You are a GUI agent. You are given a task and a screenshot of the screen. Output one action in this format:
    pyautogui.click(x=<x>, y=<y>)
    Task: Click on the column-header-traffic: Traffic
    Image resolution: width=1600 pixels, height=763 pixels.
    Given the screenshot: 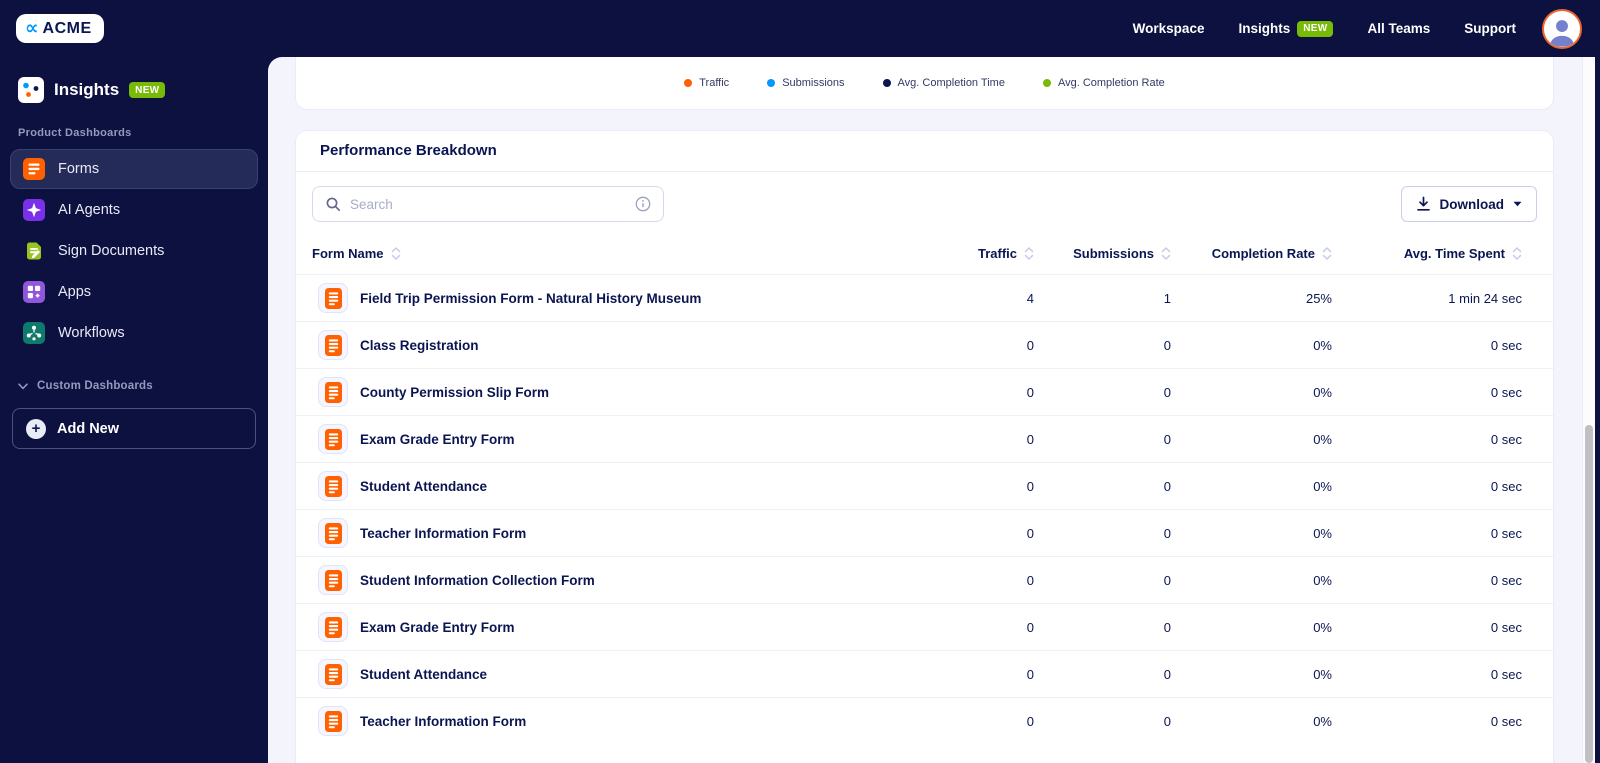 What is the action you would take?
    pyautogui.click(x=974, y=253)
    